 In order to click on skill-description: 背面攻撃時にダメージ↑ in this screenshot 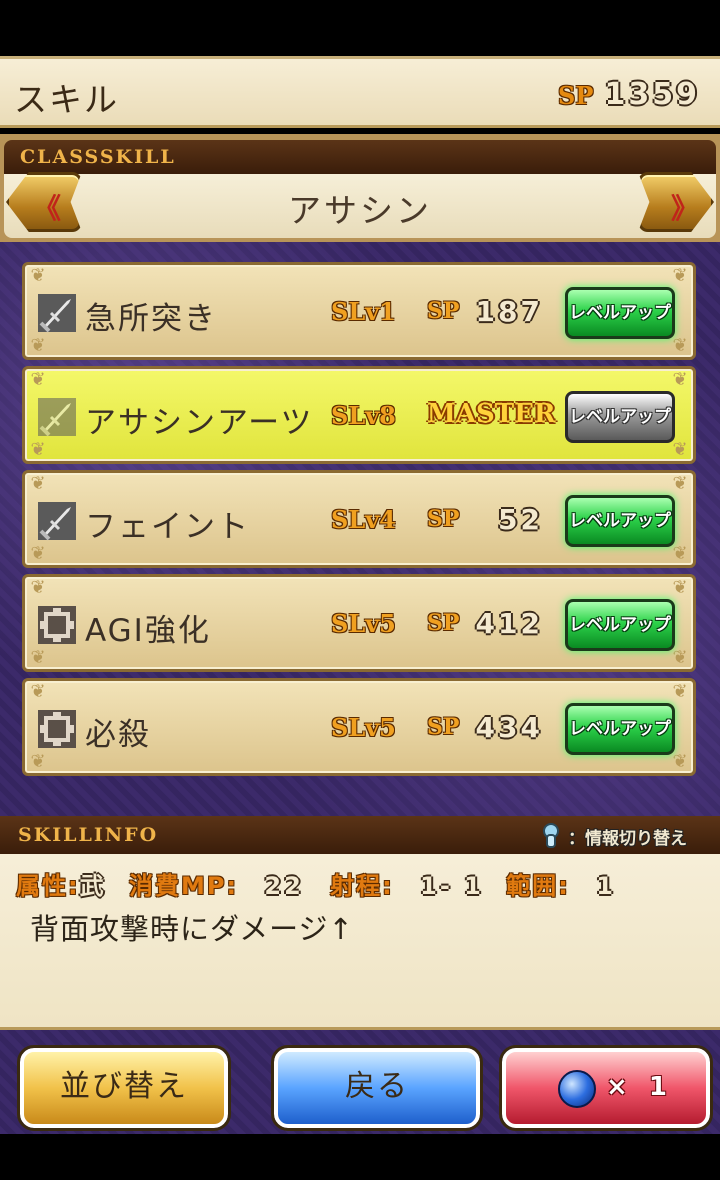, I will do `click(192, 929)`.